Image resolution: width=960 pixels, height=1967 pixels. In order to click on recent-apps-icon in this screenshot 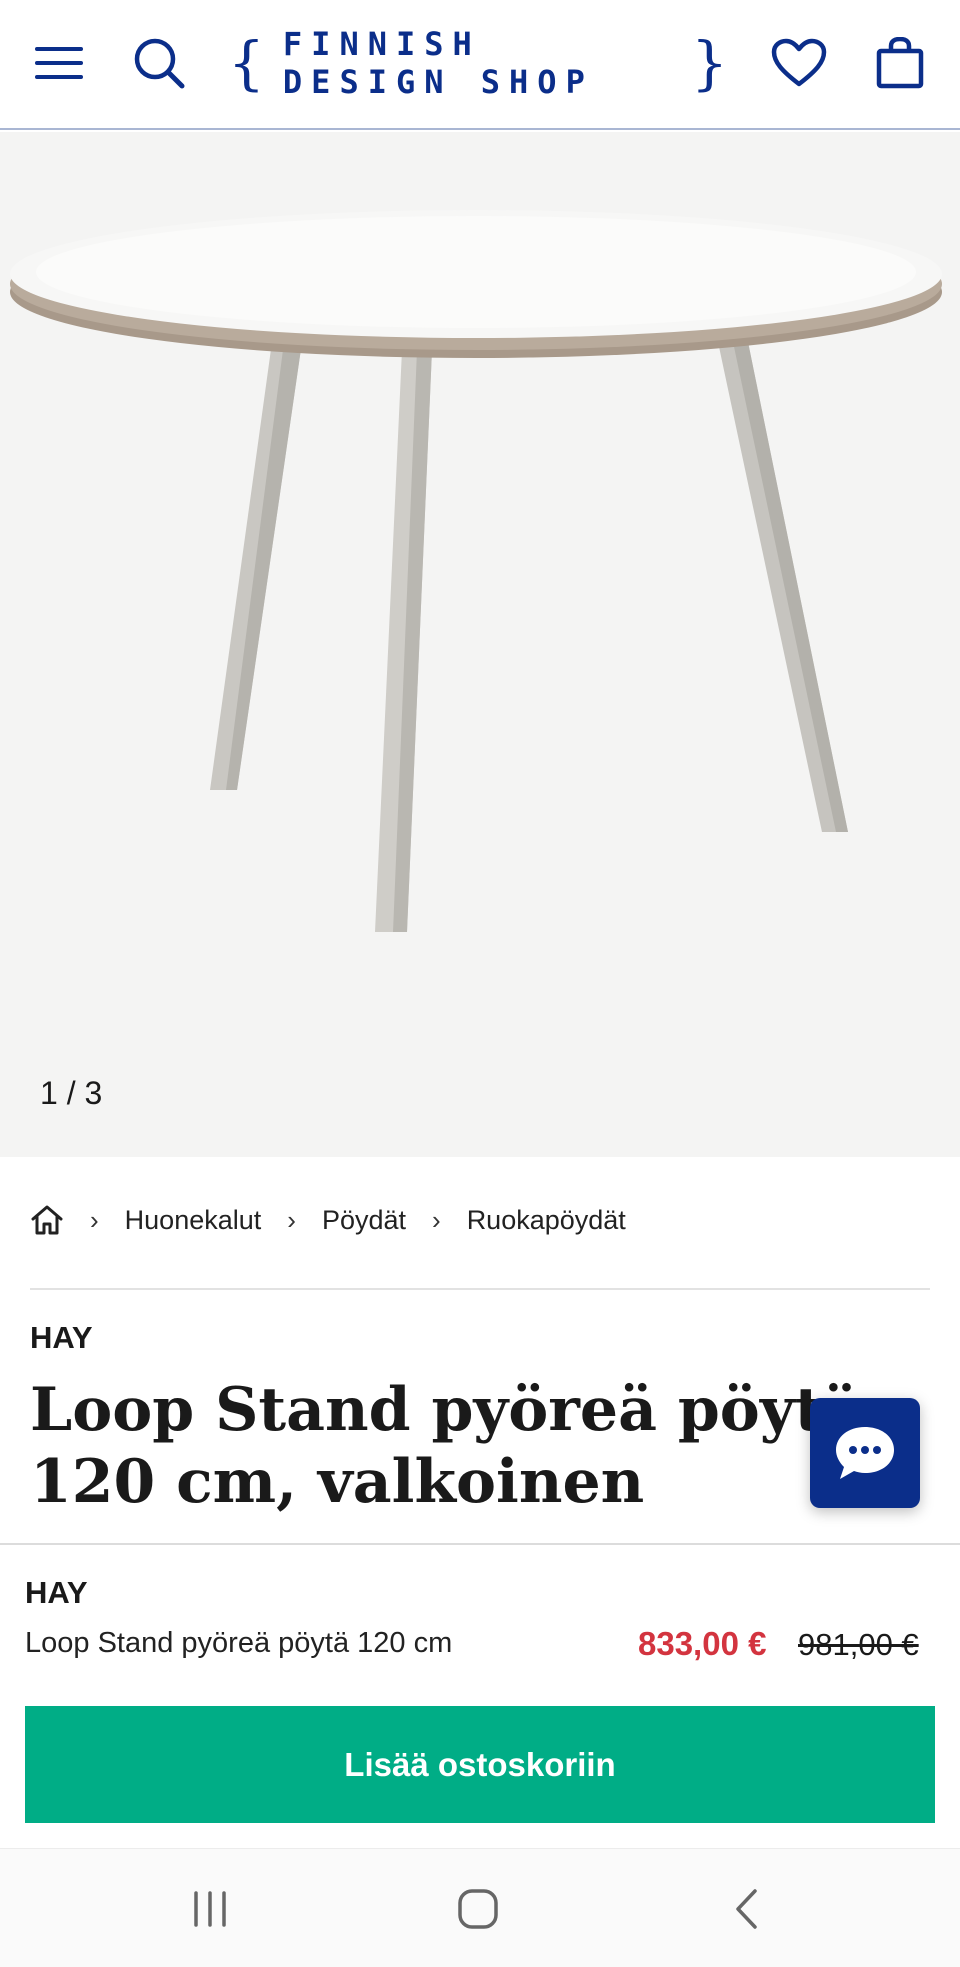, I will do `click(210, 1909)`.